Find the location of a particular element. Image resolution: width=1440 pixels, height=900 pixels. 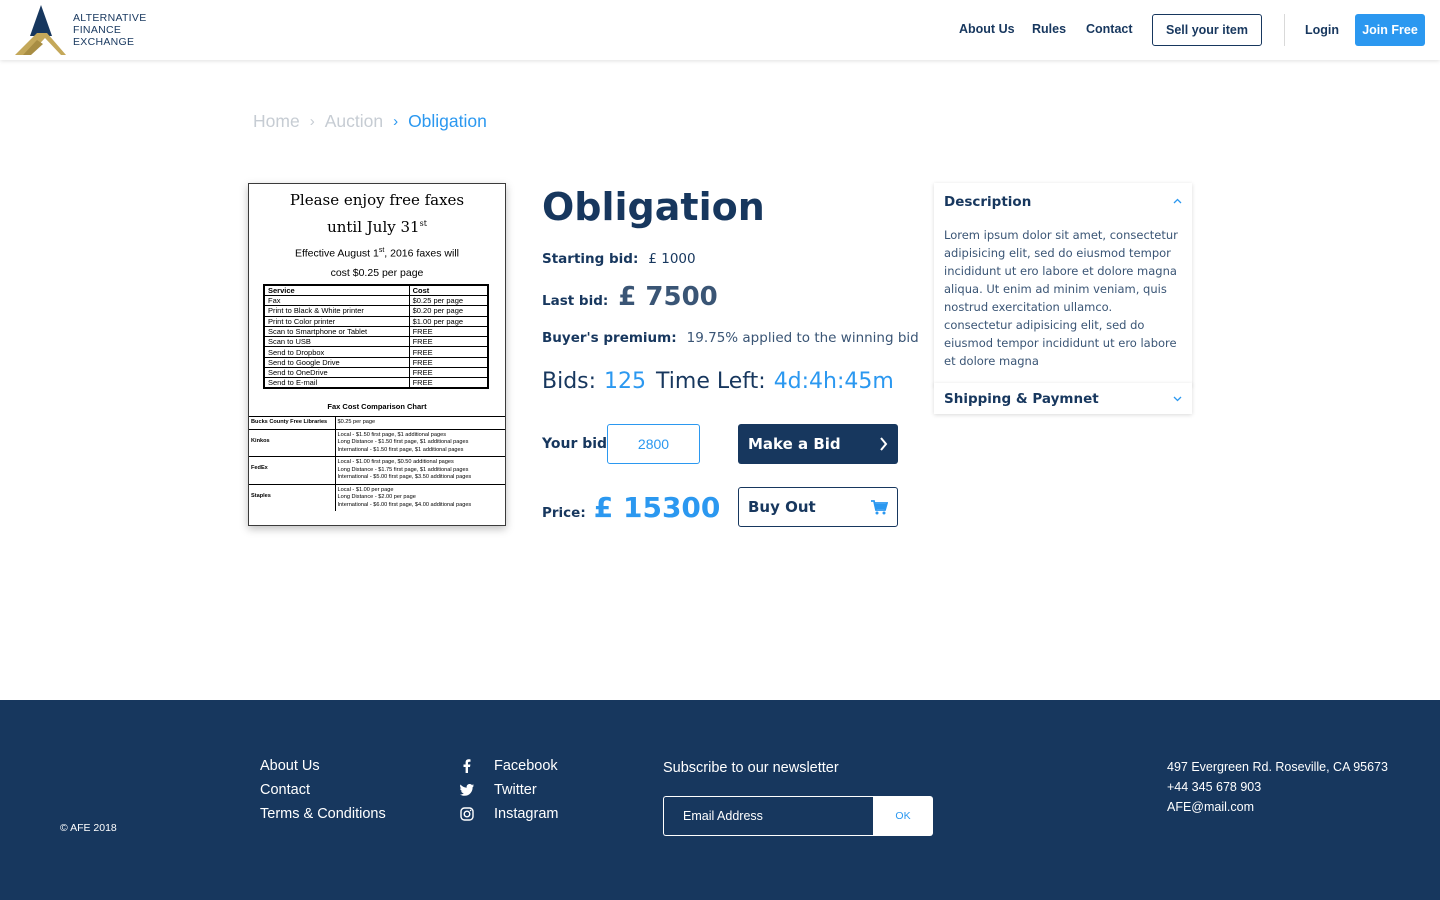

comparison-title: Fax Cost Comparison Chart is located at coordinates (377, 406).